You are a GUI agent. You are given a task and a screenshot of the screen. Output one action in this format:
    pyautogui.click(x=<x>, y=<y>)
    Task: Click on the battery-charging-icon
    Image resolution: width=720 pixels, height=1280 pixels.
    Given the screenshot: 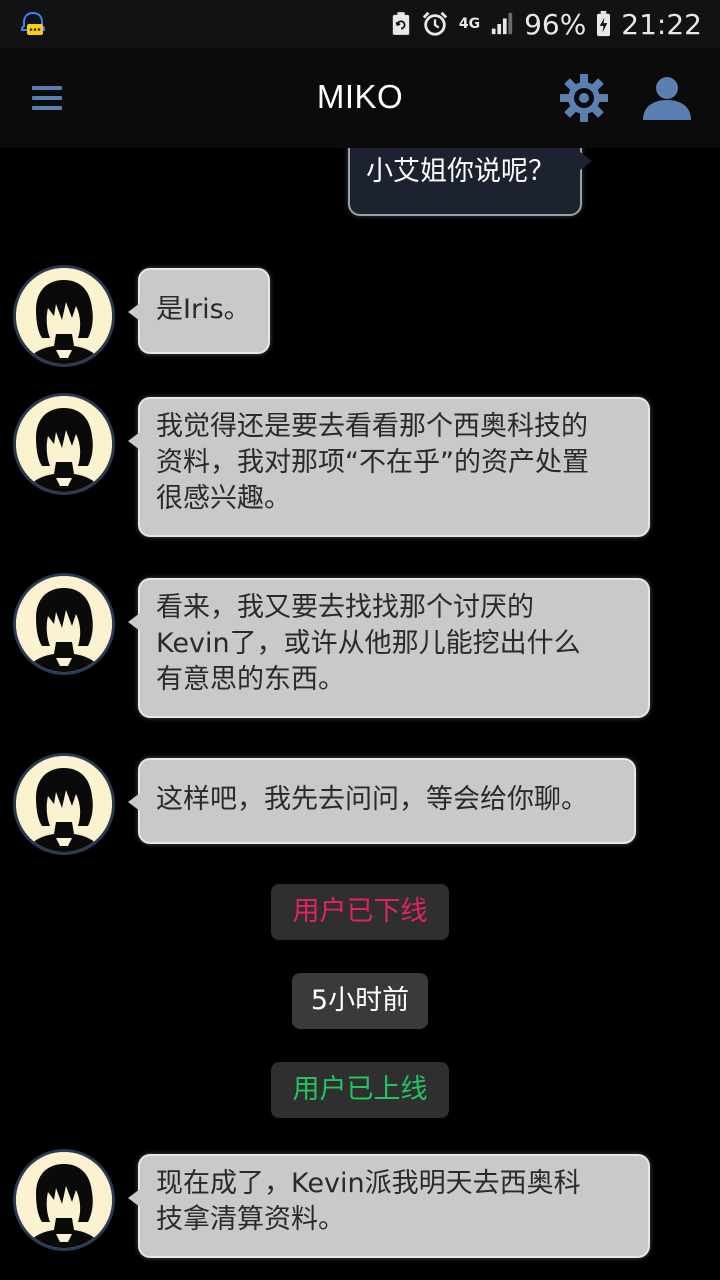 What is the action you would take?
    pyautogui.click(x=603, y=24)
    